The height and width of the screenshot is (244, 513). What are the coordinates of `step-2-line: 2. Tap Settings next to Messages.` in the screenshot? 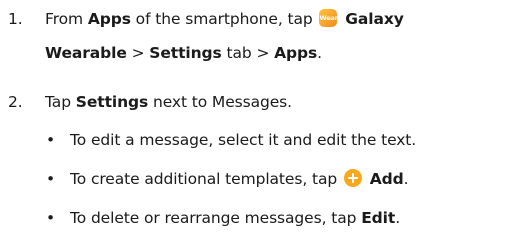 It's located at (150, 102).